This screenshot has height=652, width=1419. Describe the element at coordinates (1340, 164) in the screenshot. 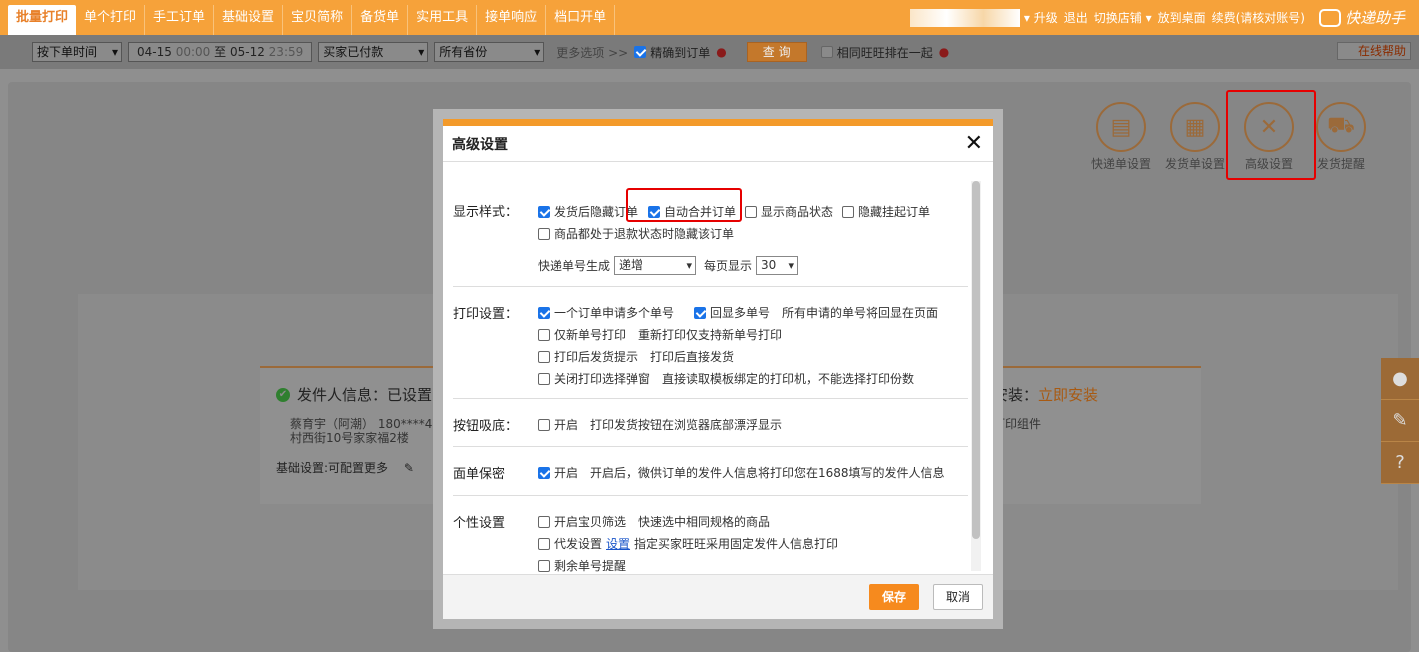

I see `ship-reminder-label: 发货提醒` at that location.